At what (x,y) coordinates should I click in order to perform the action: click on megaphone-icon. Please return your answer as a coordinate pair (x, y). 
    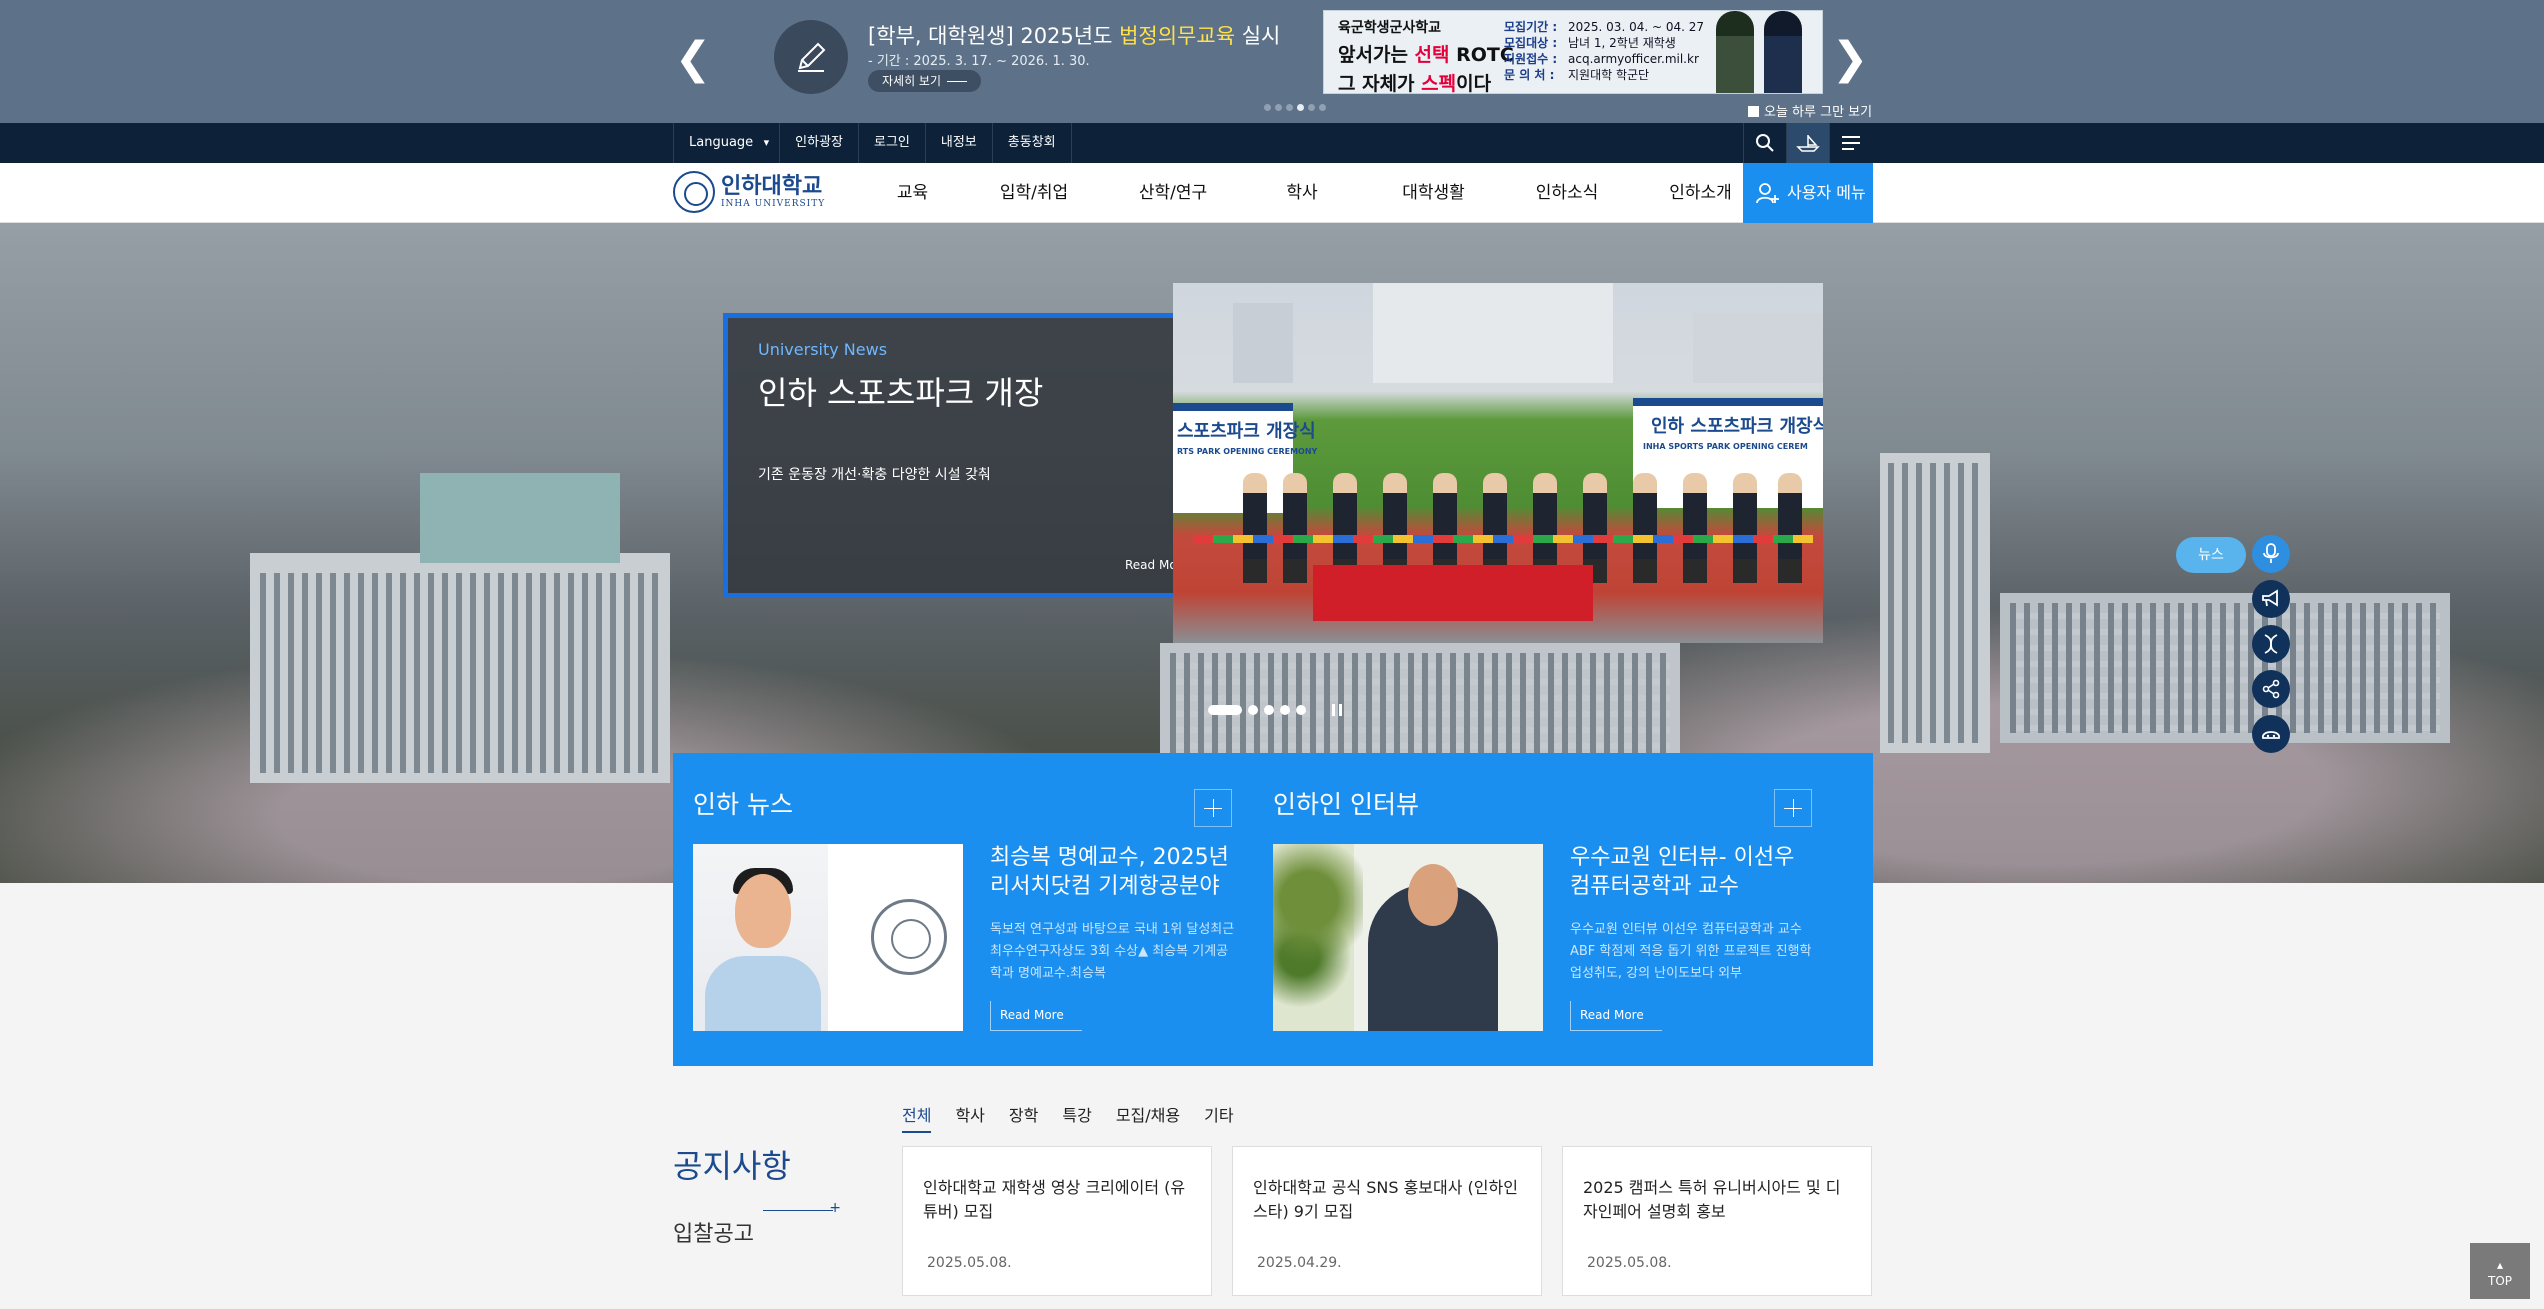
    Looking at the image, I should click on (2271, 599).